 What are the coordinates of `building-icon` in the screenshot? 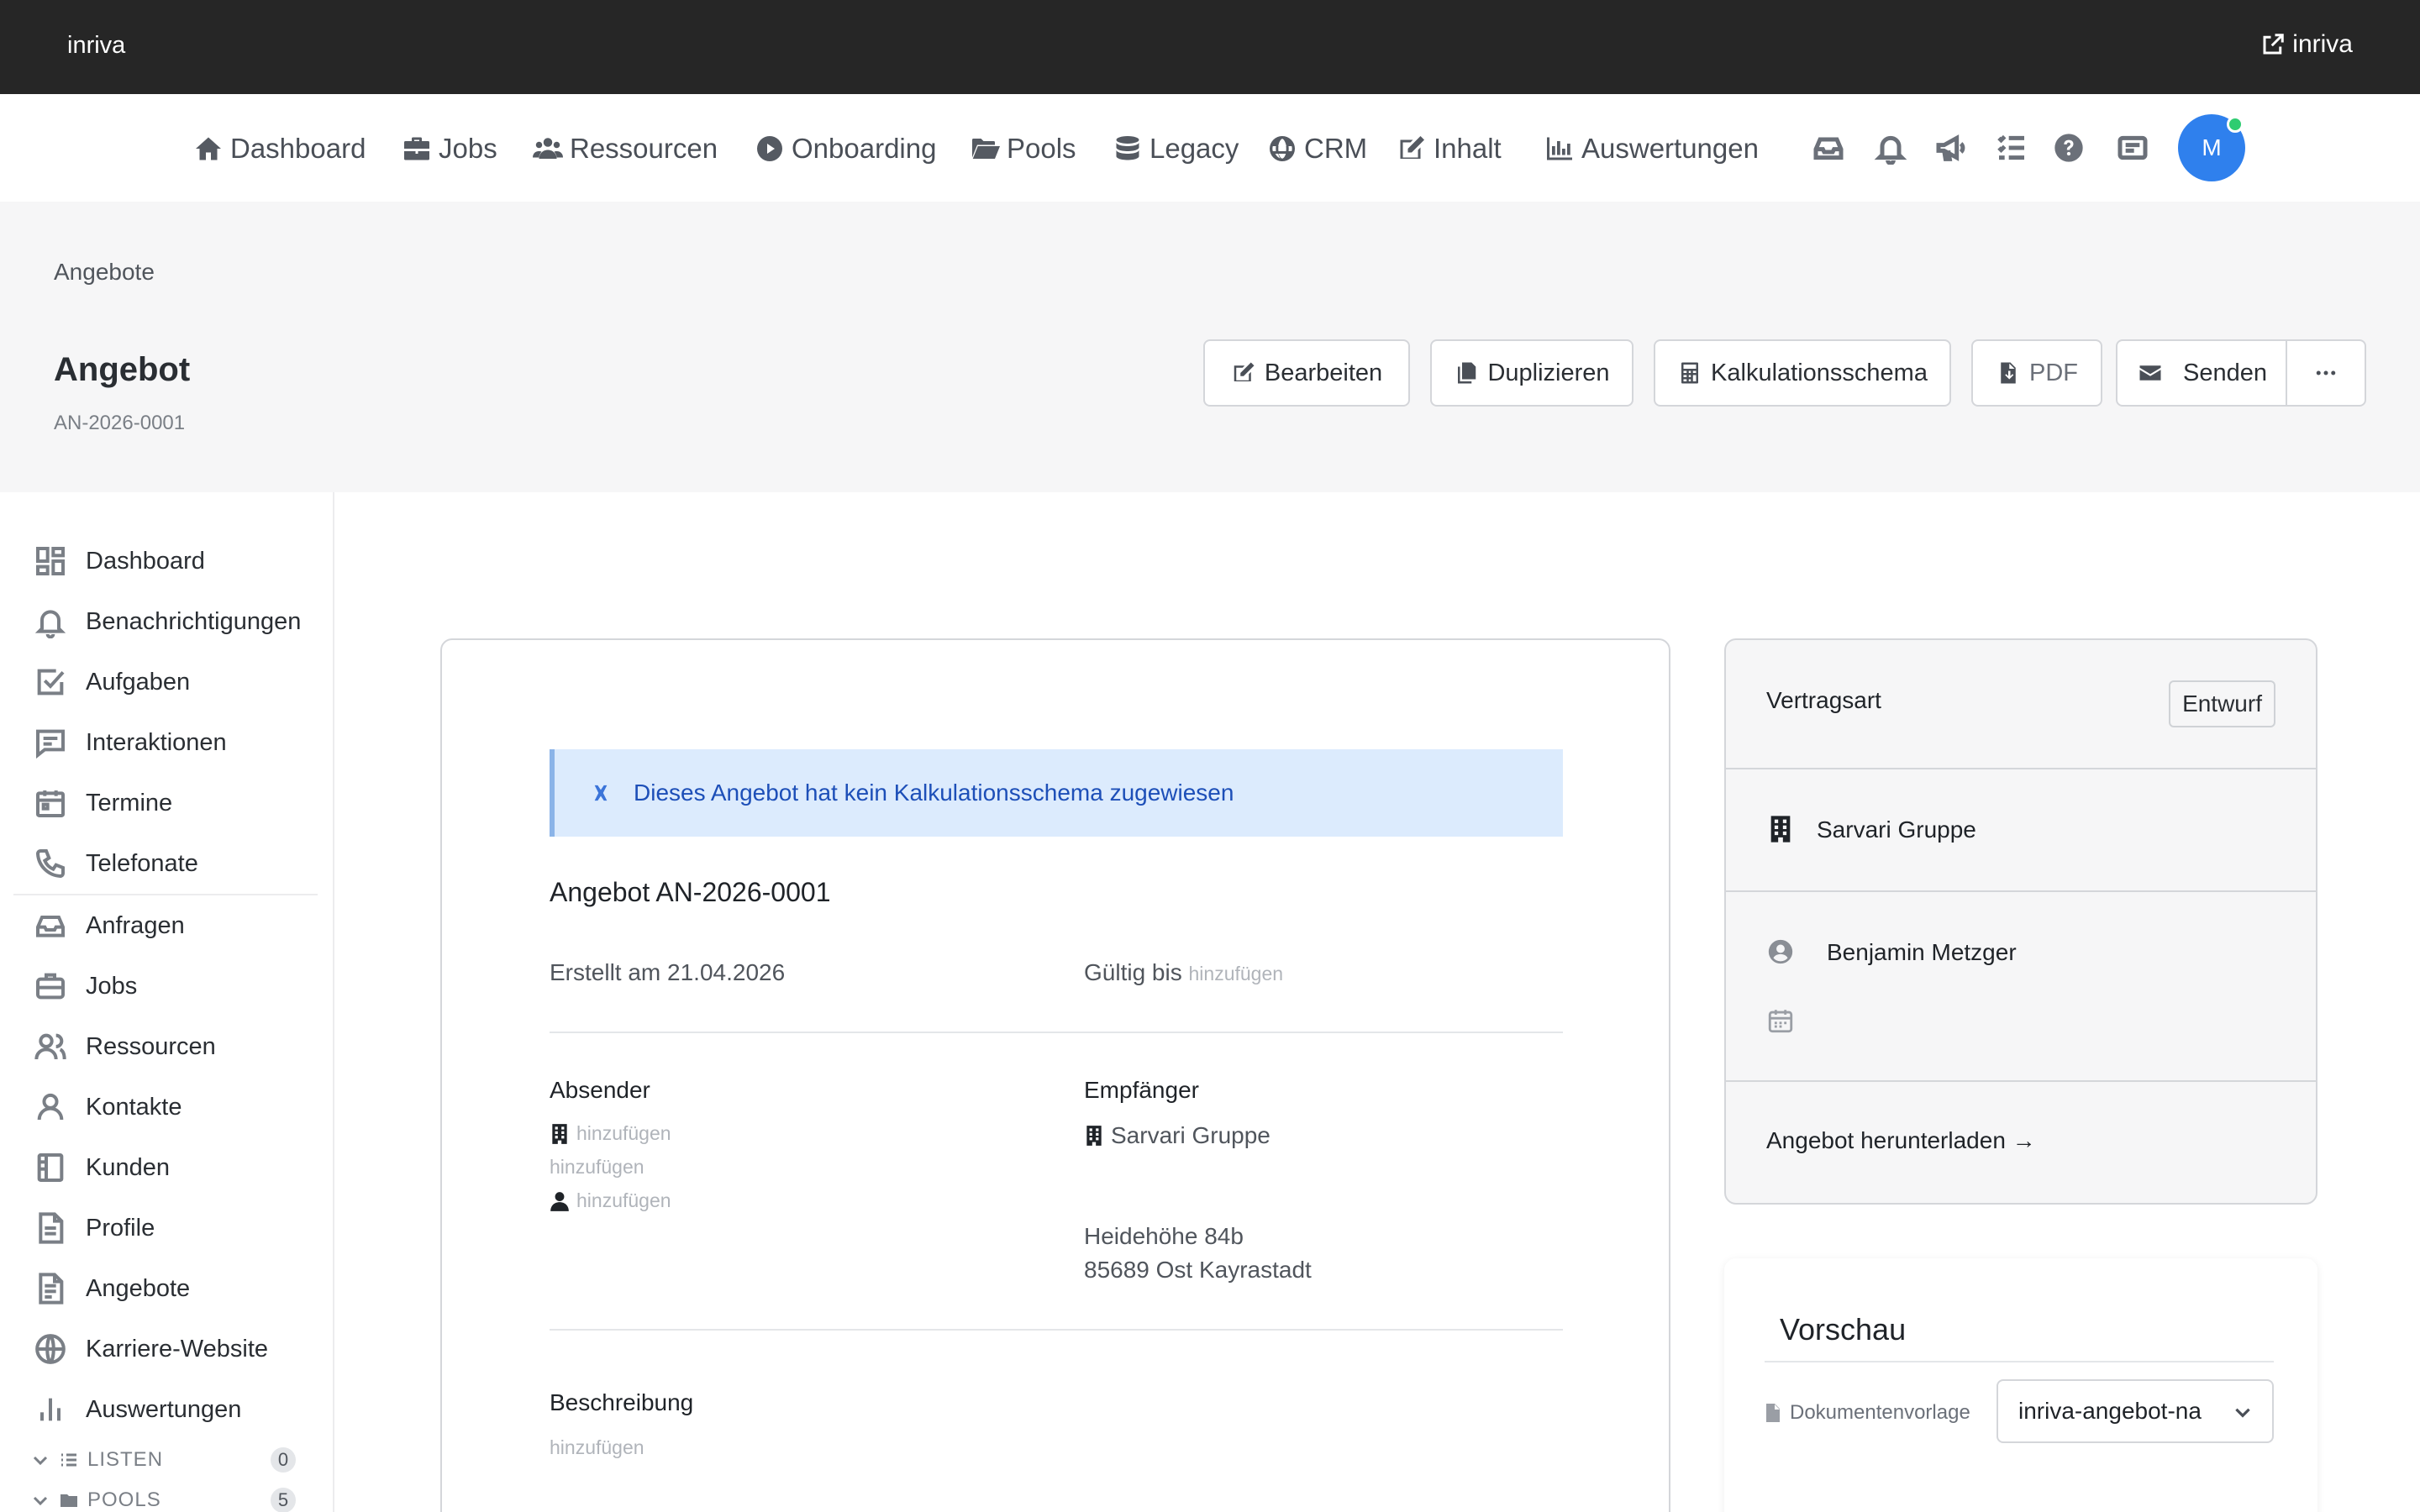 It's located at (559, 1133).